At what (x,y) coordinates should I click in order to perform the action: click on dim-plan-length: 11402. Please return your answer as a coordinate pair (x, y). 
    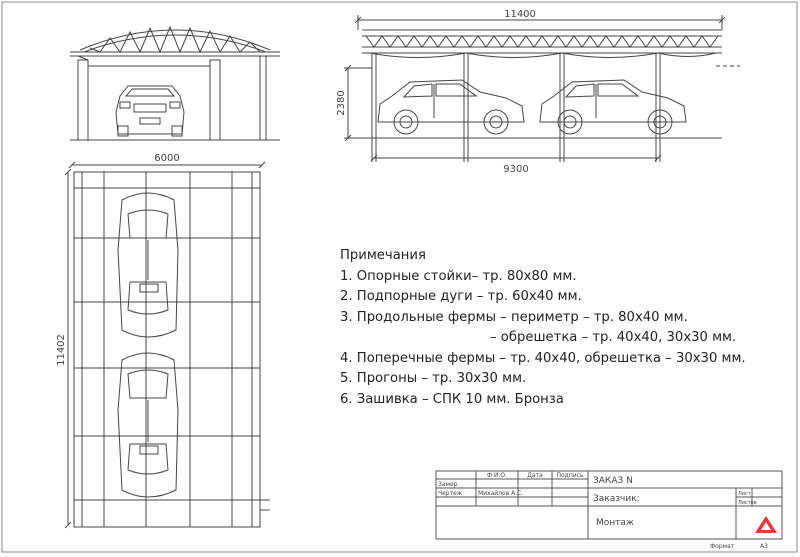
    Looking at the image, I should click on (61, 350).